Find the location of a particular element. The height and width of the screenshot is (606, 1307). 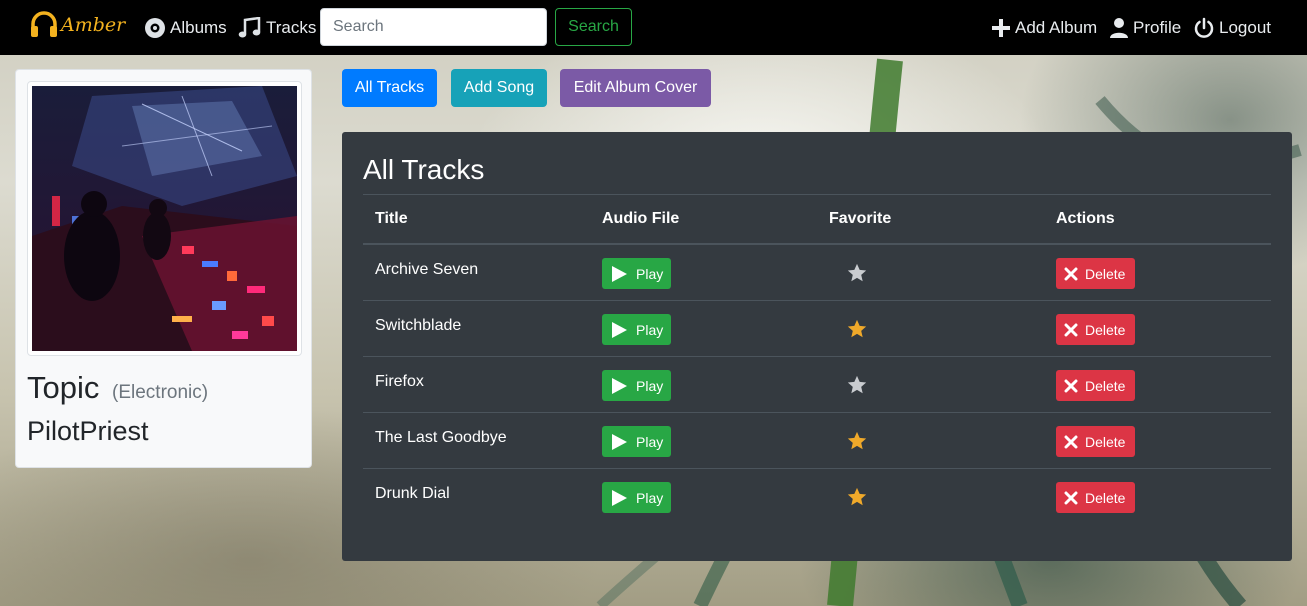

power-icon is located at coordinates (1204, 27).